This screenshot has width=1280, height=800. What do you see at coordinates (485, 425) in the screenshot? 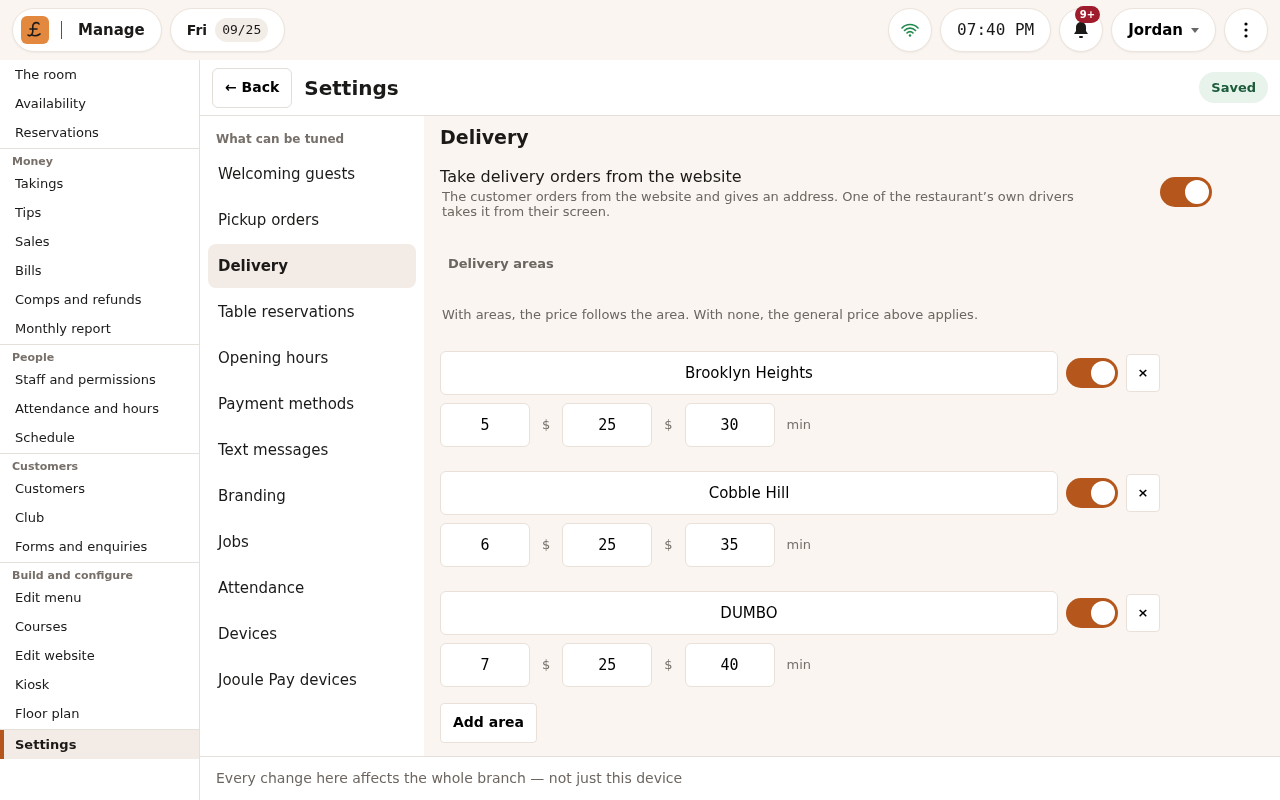
I see `area-value-field: 5` at bounding box center [485, 425].